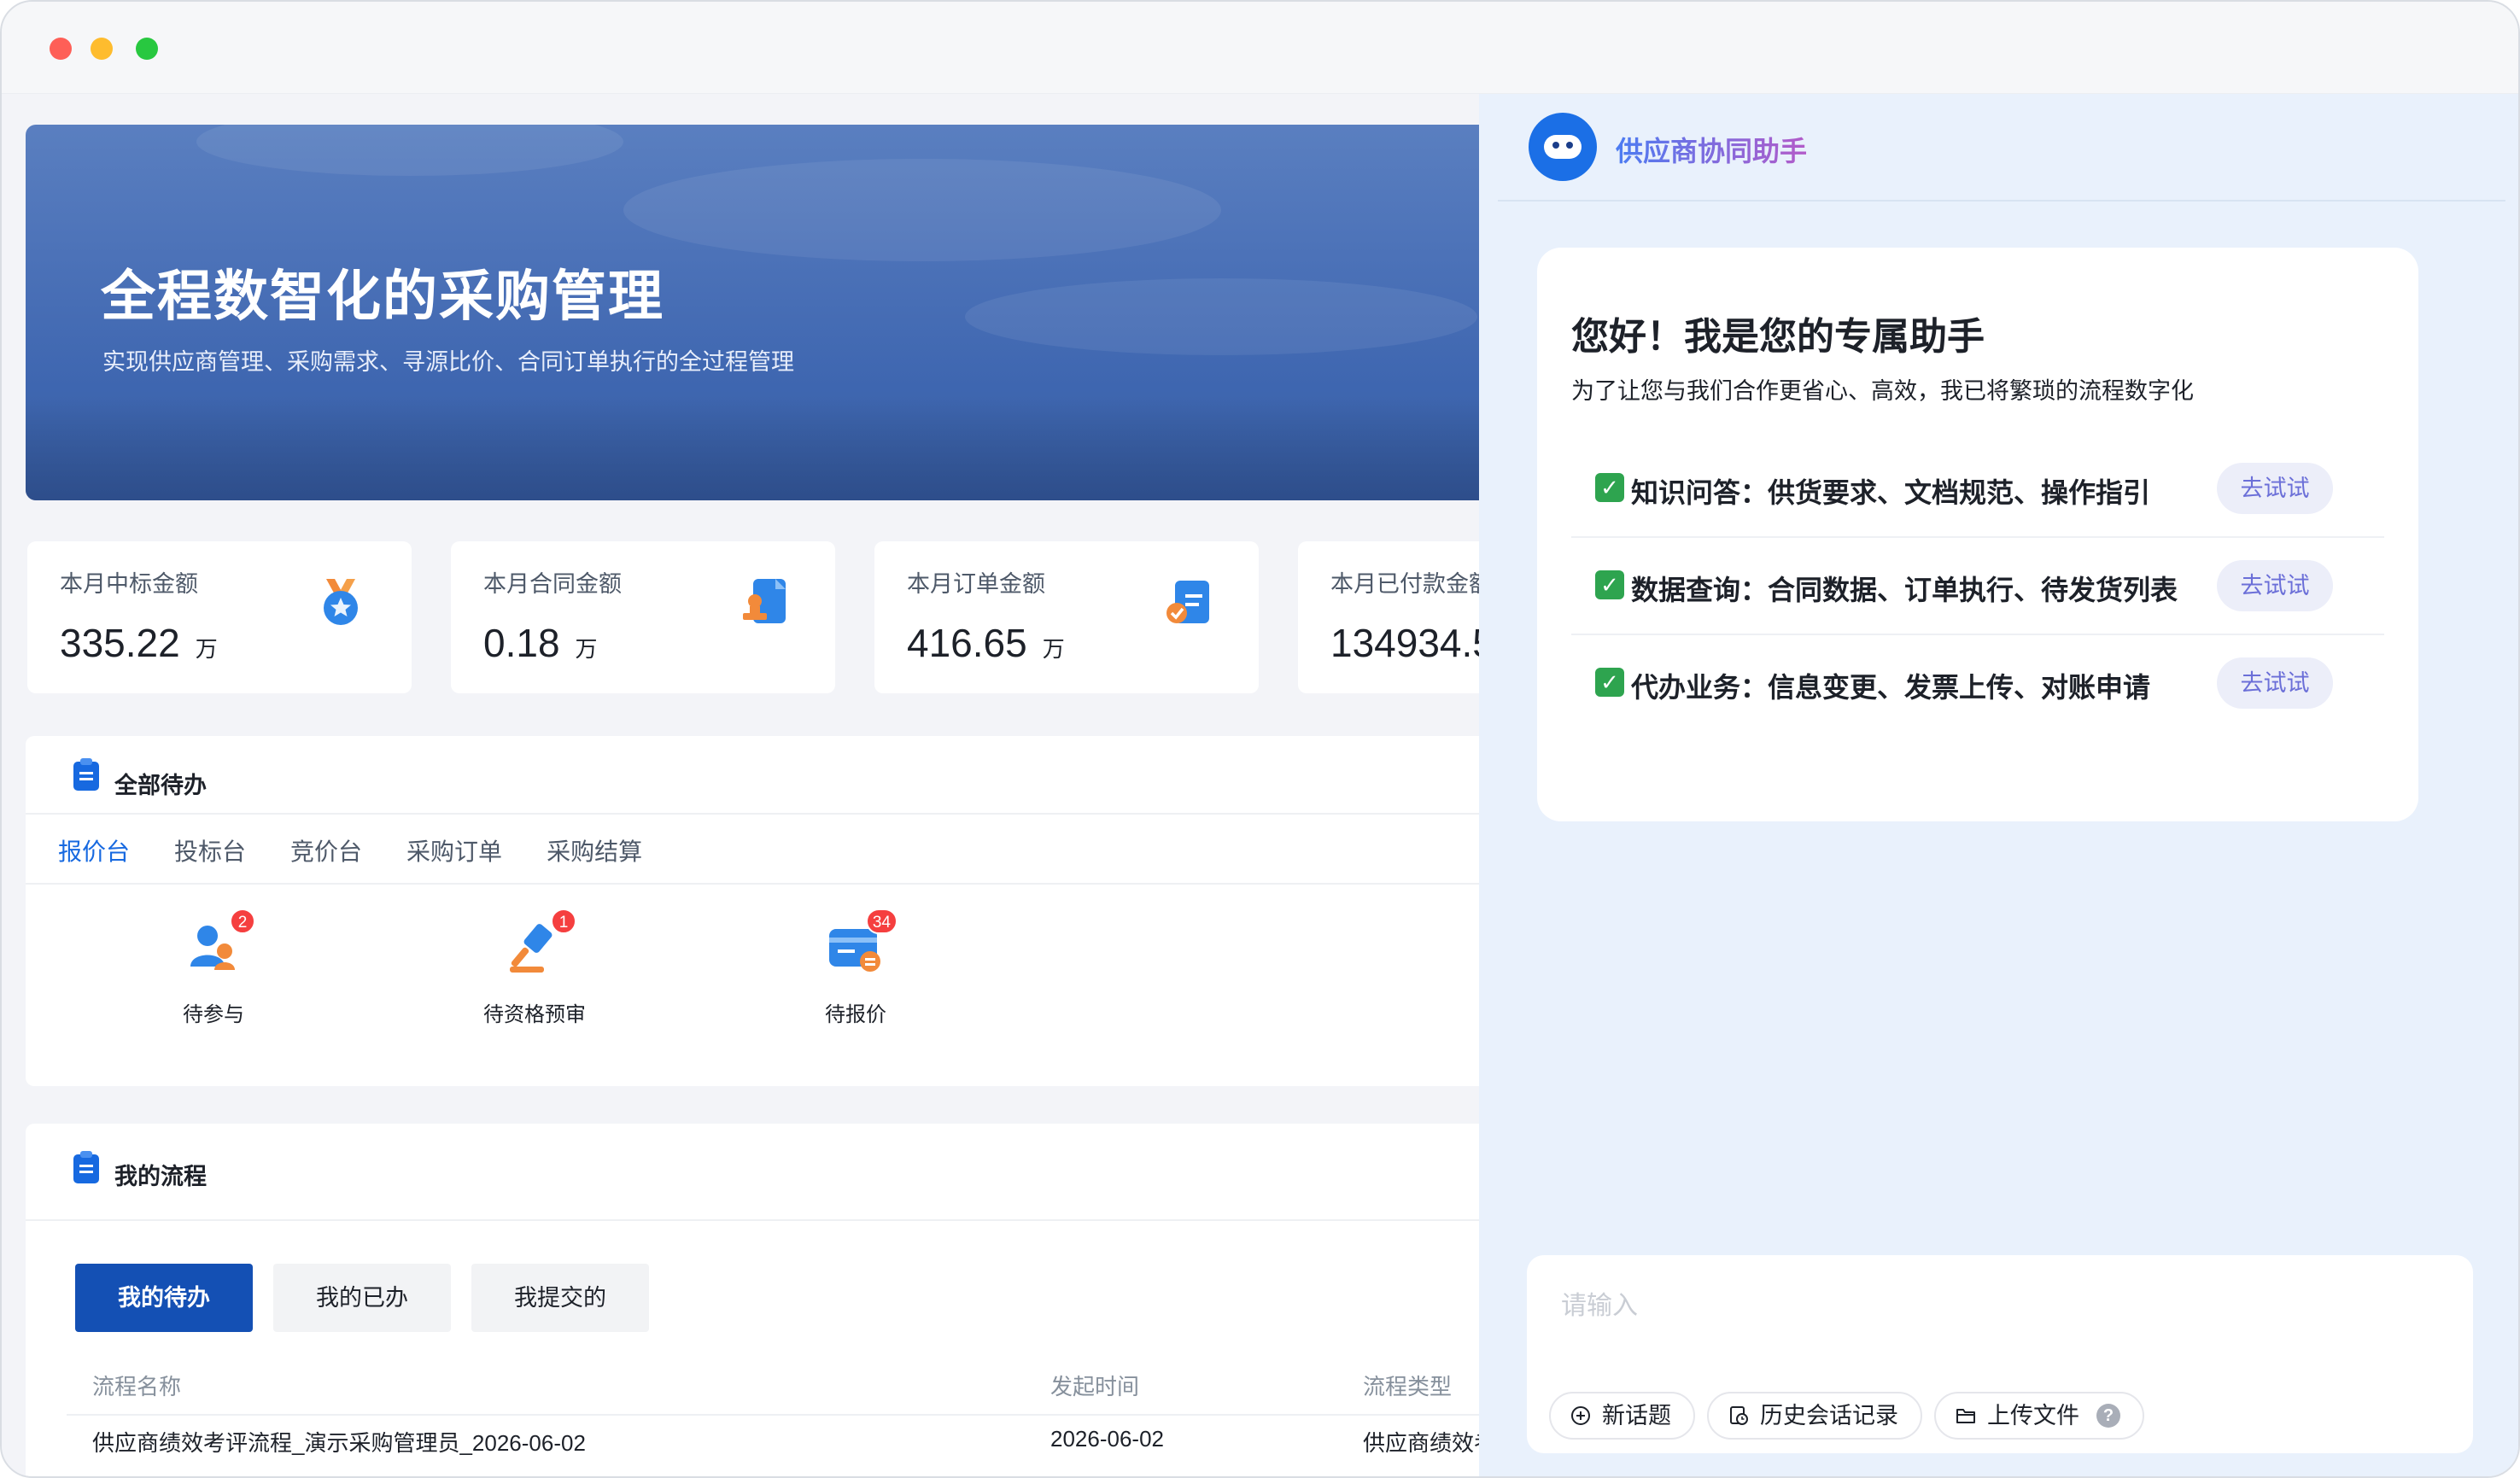 Image resolution: width=2520 pixels, height=1478 pixels. What do you see at coordinates (326, 850) in the screenshot?
I see `tab-auction-desk: 竞价台` at bounding box center [326, 850].